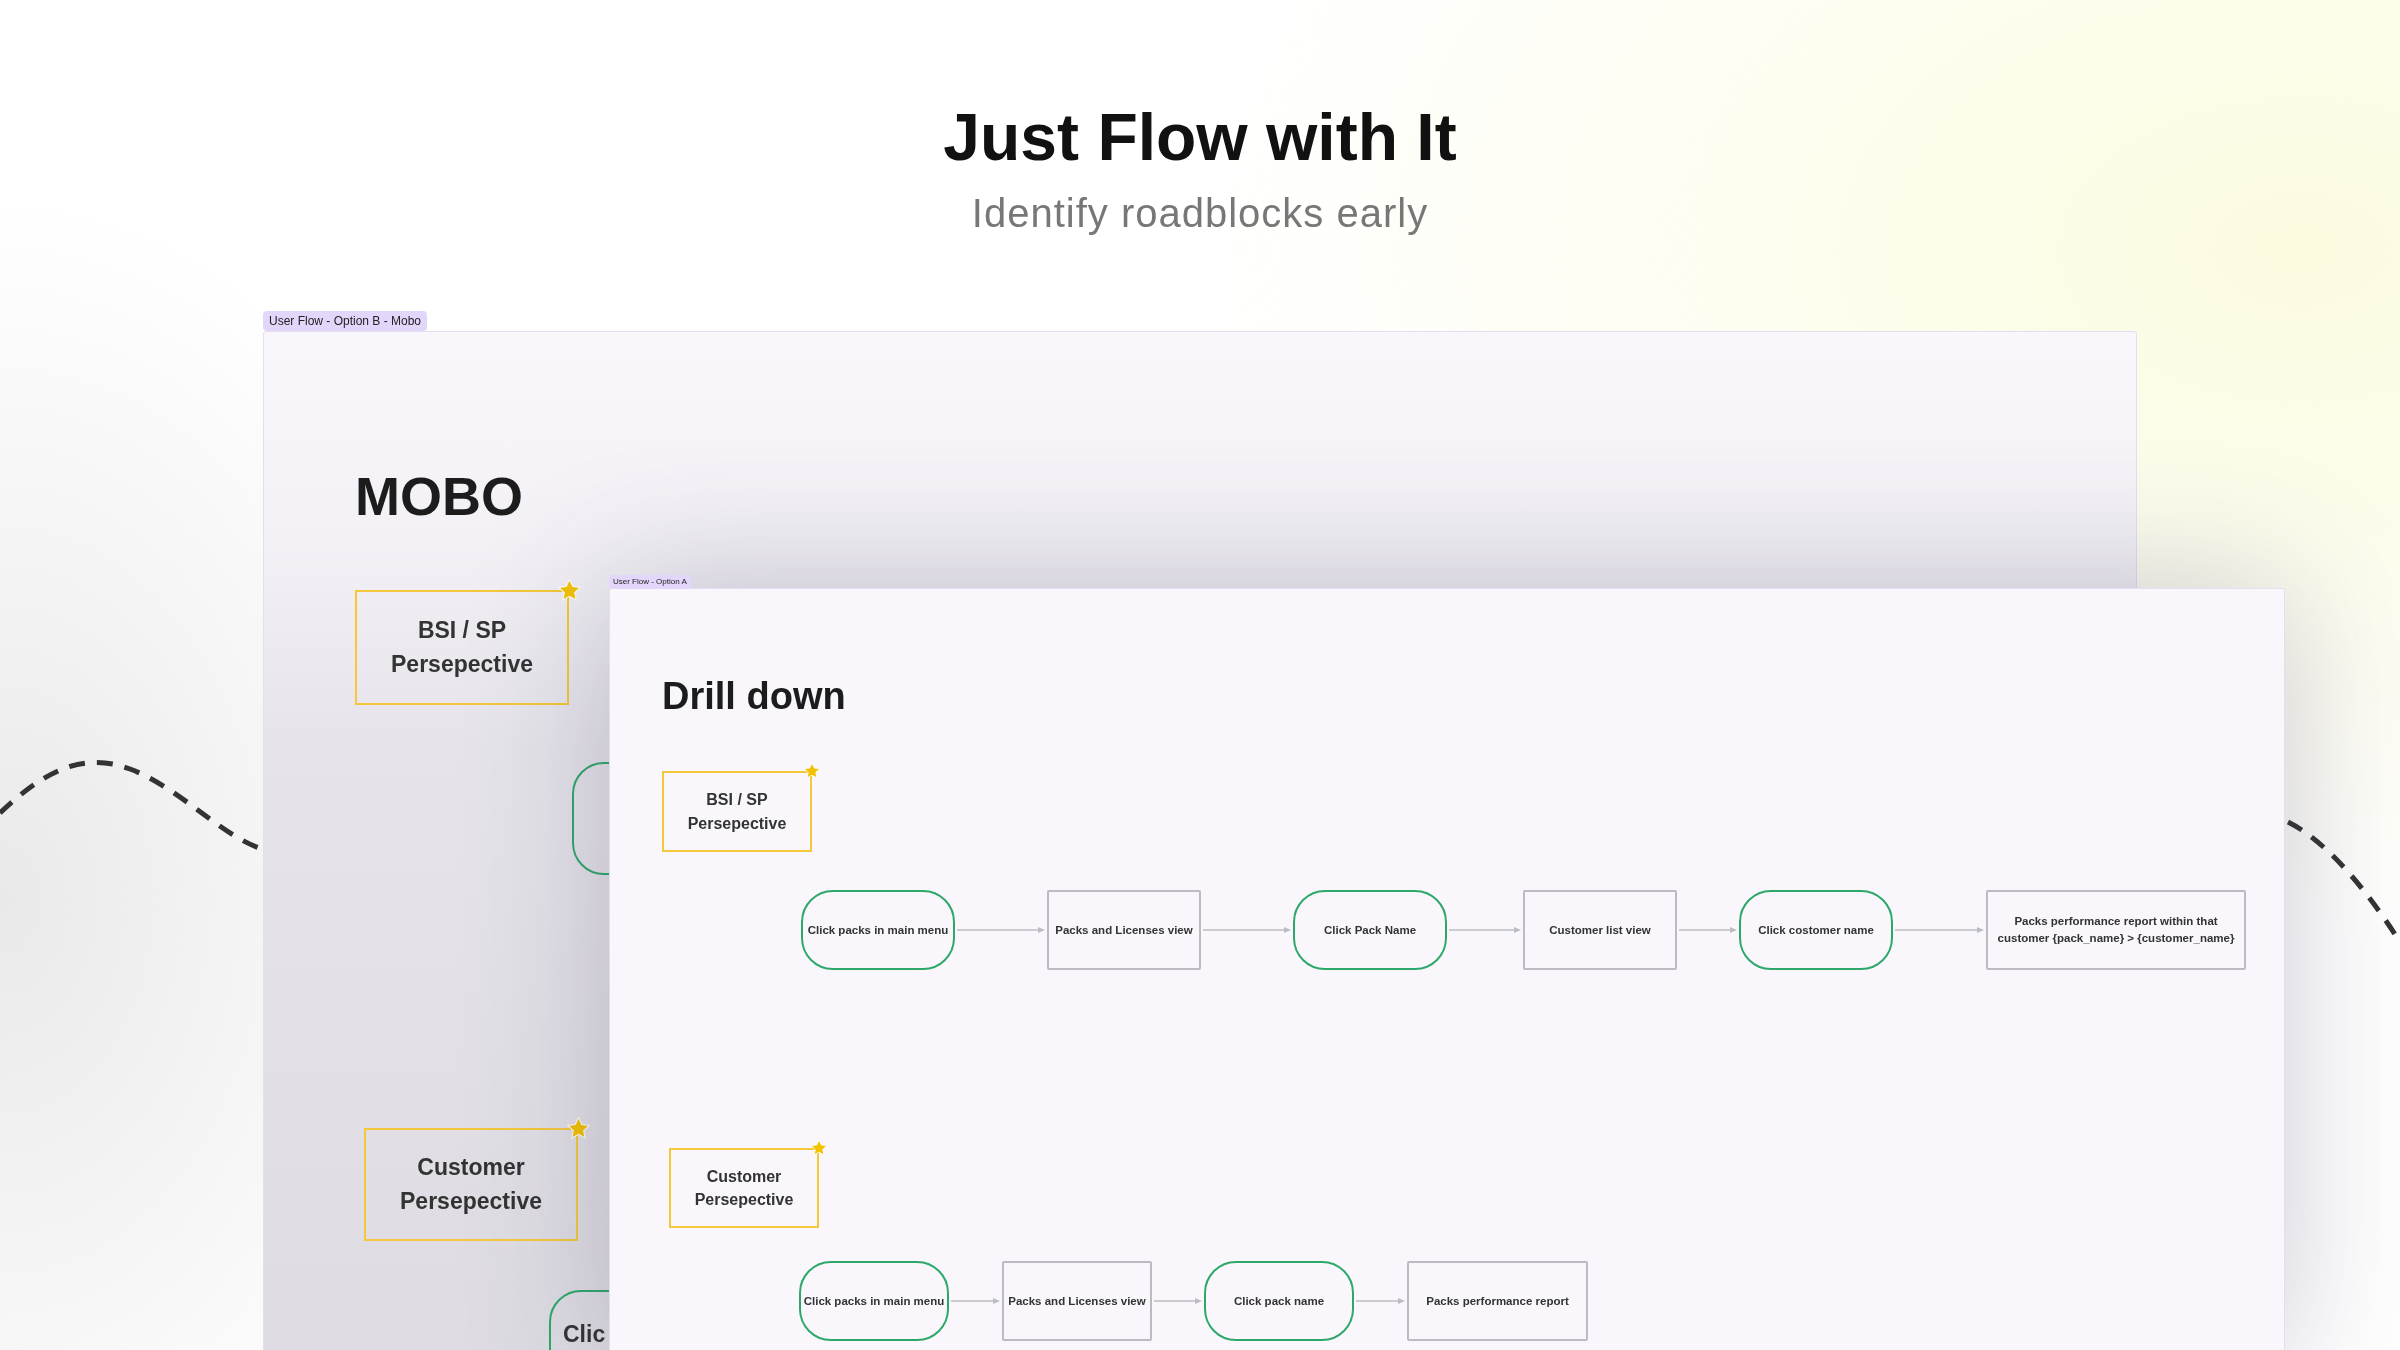 This screenshot has height=1350, width=2400. I want to click on frame-label: User Flow - Option A, so click(650, 582).